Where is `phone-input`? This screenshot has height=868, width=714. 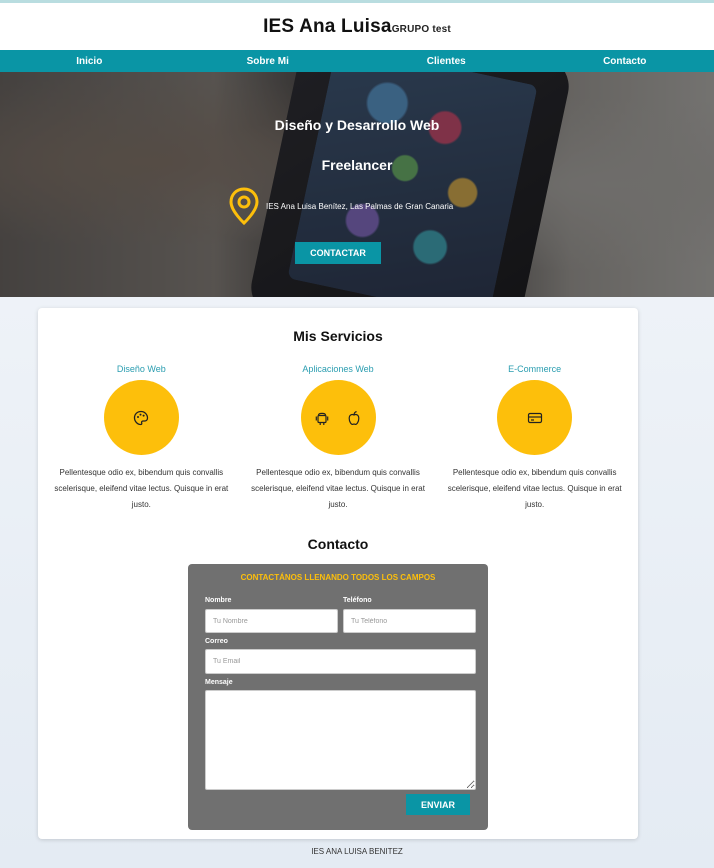
phone-input is located at coordinates (409, 621).